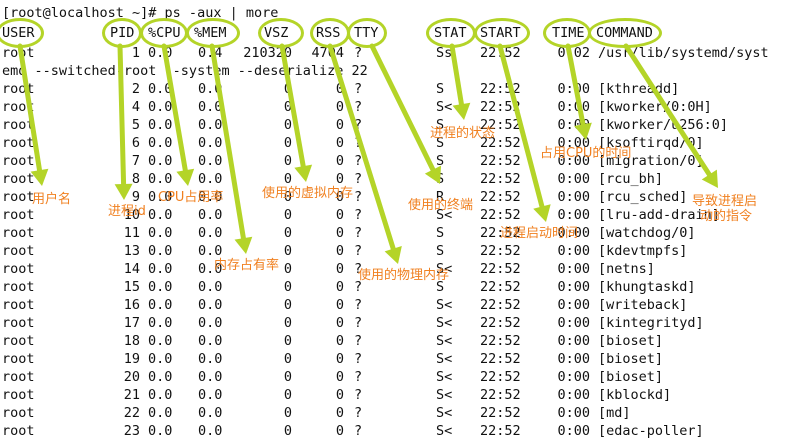 Image resolution: width=785 pixels, height=447 pixels. What do you see at coordinates (33, 114) in the screenshot?
I see `arrow-user` at bounding box center [33, 114].